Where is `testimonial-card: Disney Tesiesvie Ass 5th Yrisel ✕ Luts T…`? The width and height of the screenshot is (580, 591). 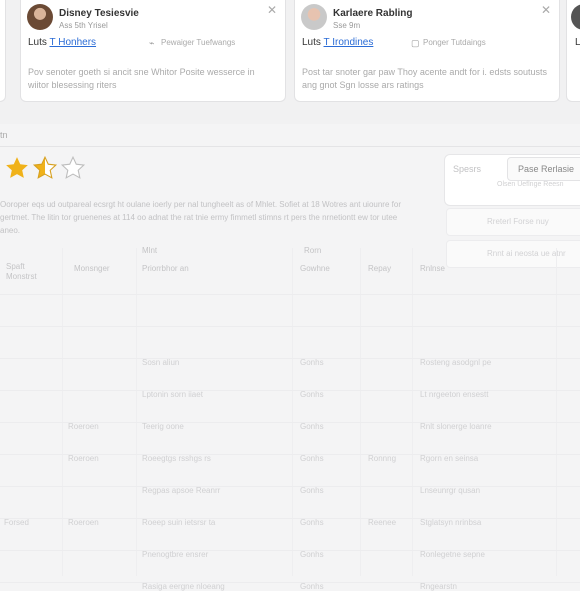
testimonial-card: Disney Tesiesvie Ass 5th Yrisel ✕ Luts T… is located at coordinates (153, 51).